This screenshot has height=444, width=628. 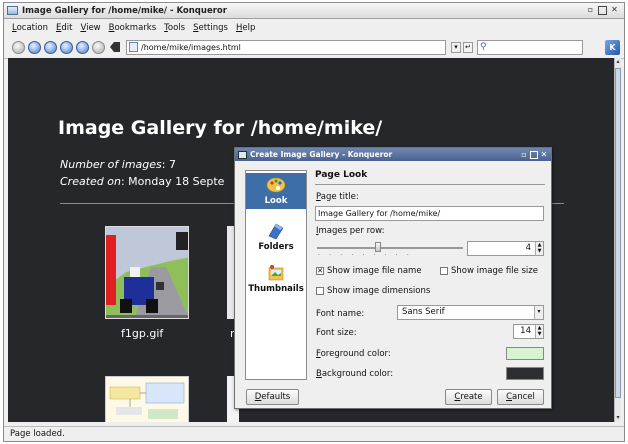 I want to click on show-file-name-check-icon: ✕, so click(x=320, y=271).